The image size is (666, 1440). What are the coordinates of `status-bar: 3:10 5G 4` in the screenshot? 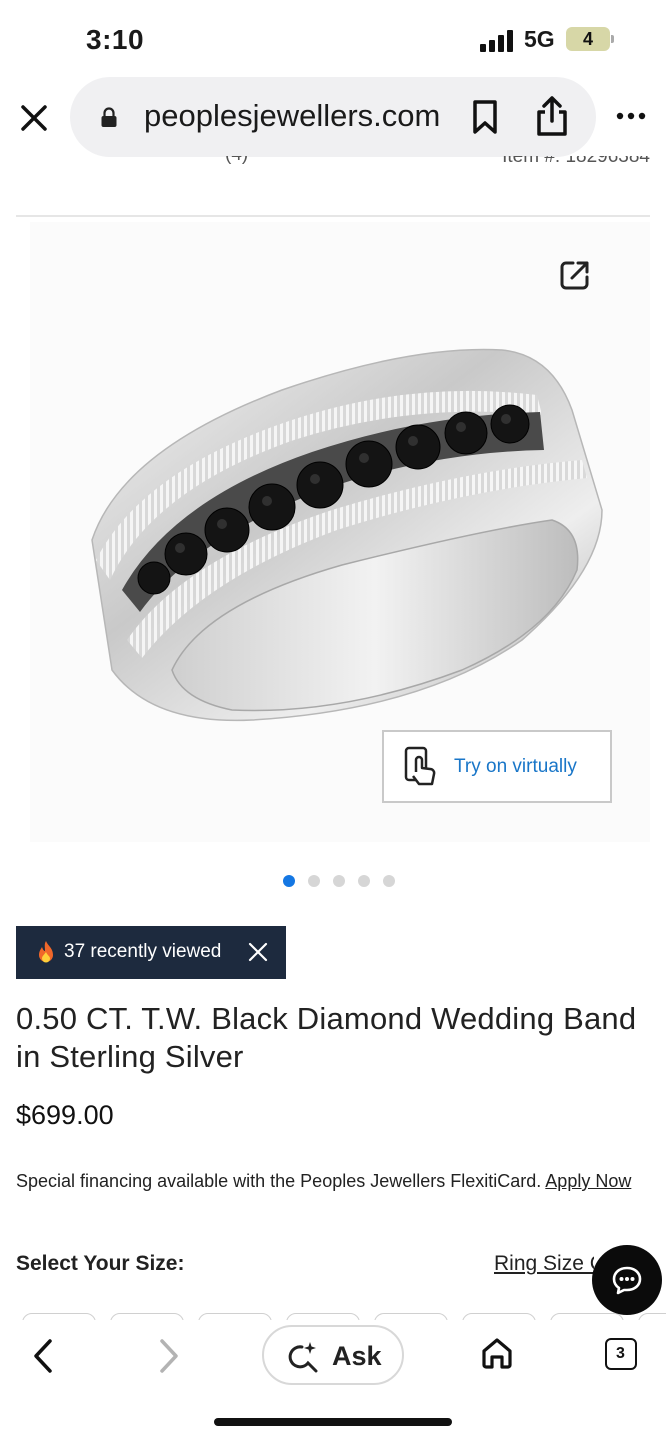 It's located at (333, 39).